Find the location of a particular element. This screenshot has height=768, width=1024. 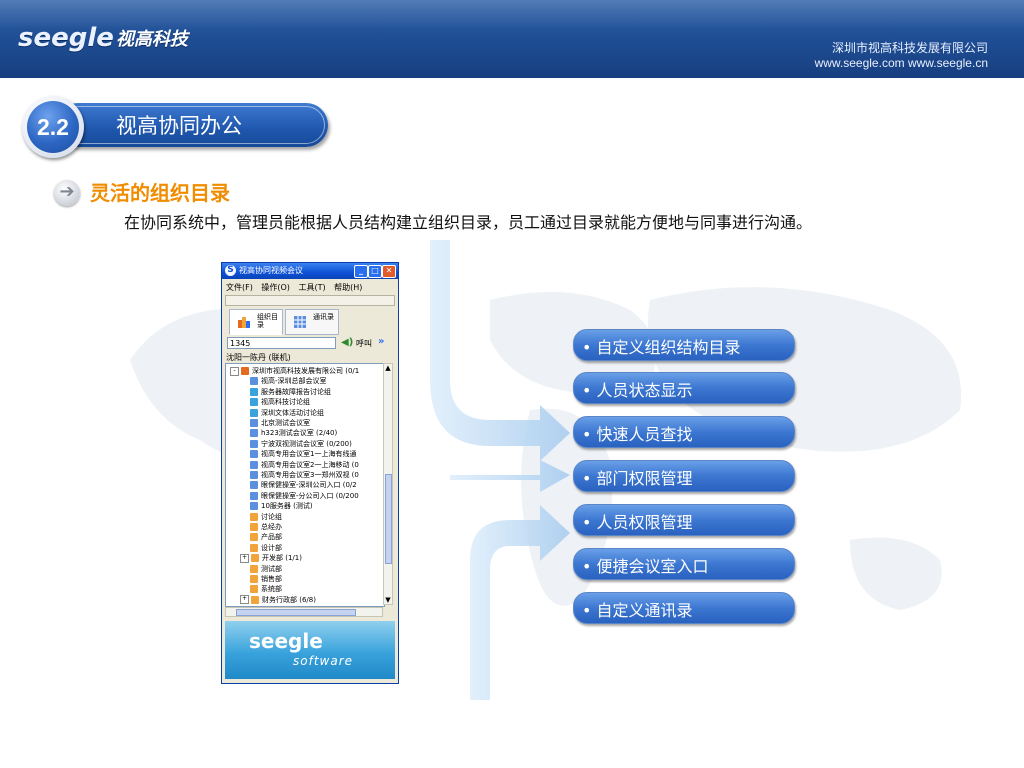

tree-item: 视高专用会议室3一郑州双视 (0 is located at coordinates (299, 475).